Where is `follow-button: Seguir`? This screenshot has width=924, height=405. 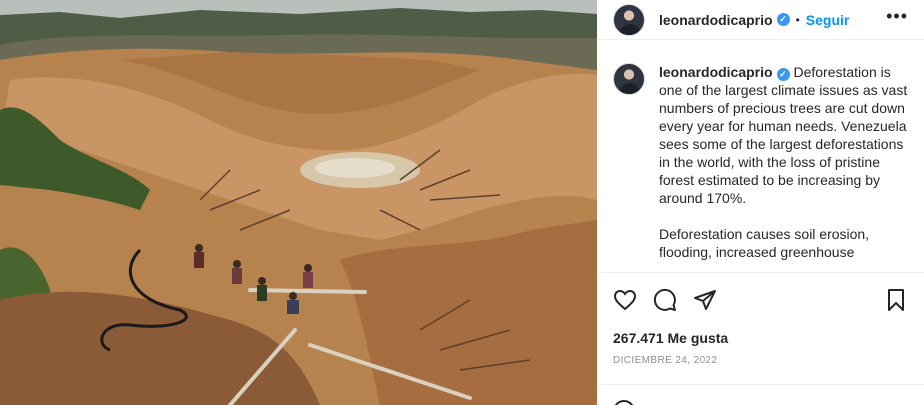 follow-button: Seguir is located at coordinates (828, 20).